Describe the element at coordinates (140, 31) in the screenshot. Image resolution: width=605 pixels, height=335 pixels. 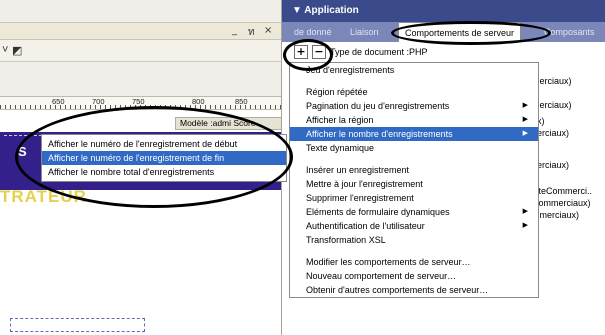
I see `document-titlebar: _ ท ×` at that location.